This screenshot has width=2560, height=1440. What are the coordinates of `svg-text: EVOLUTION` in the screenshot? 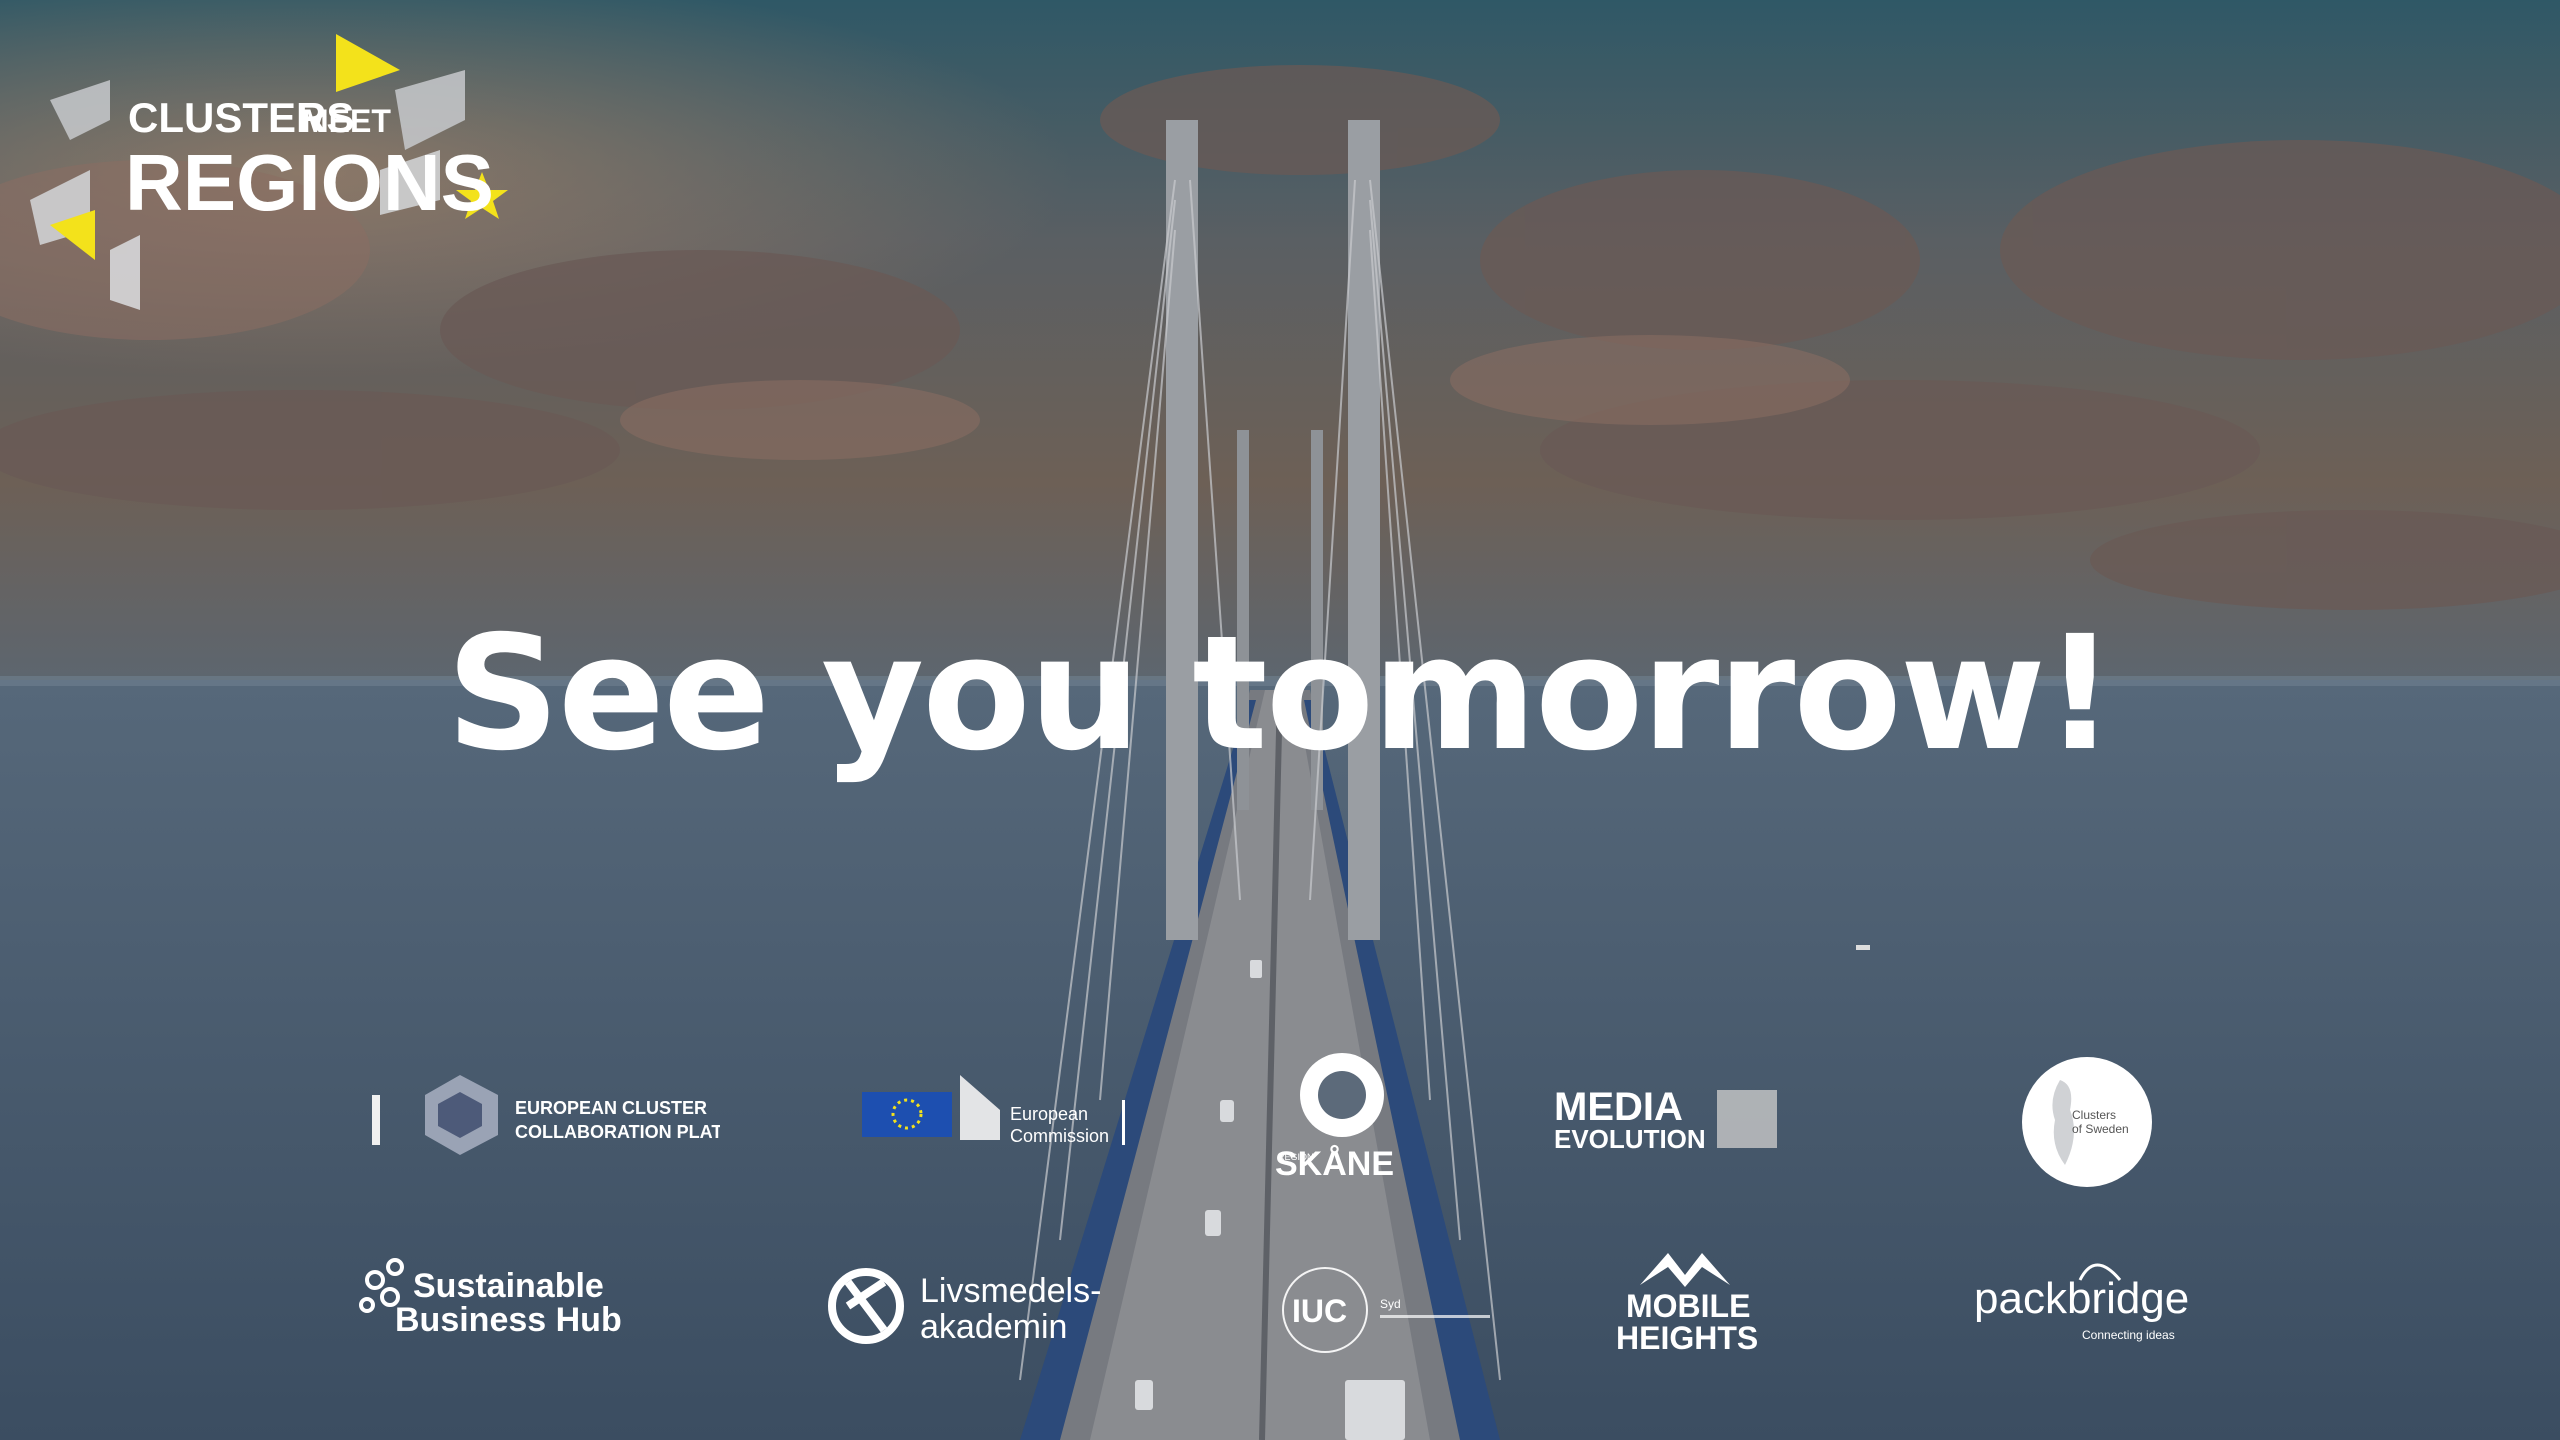 It's located at (1630, 1139).